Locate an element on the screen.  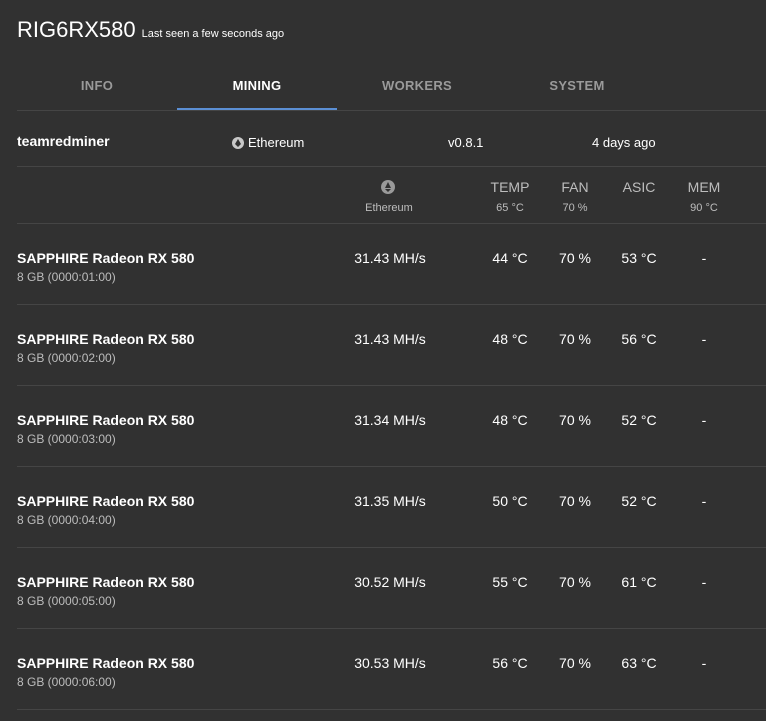
gpu-hashrate: 31.35 MH/s is located at coordinates (390, 501).